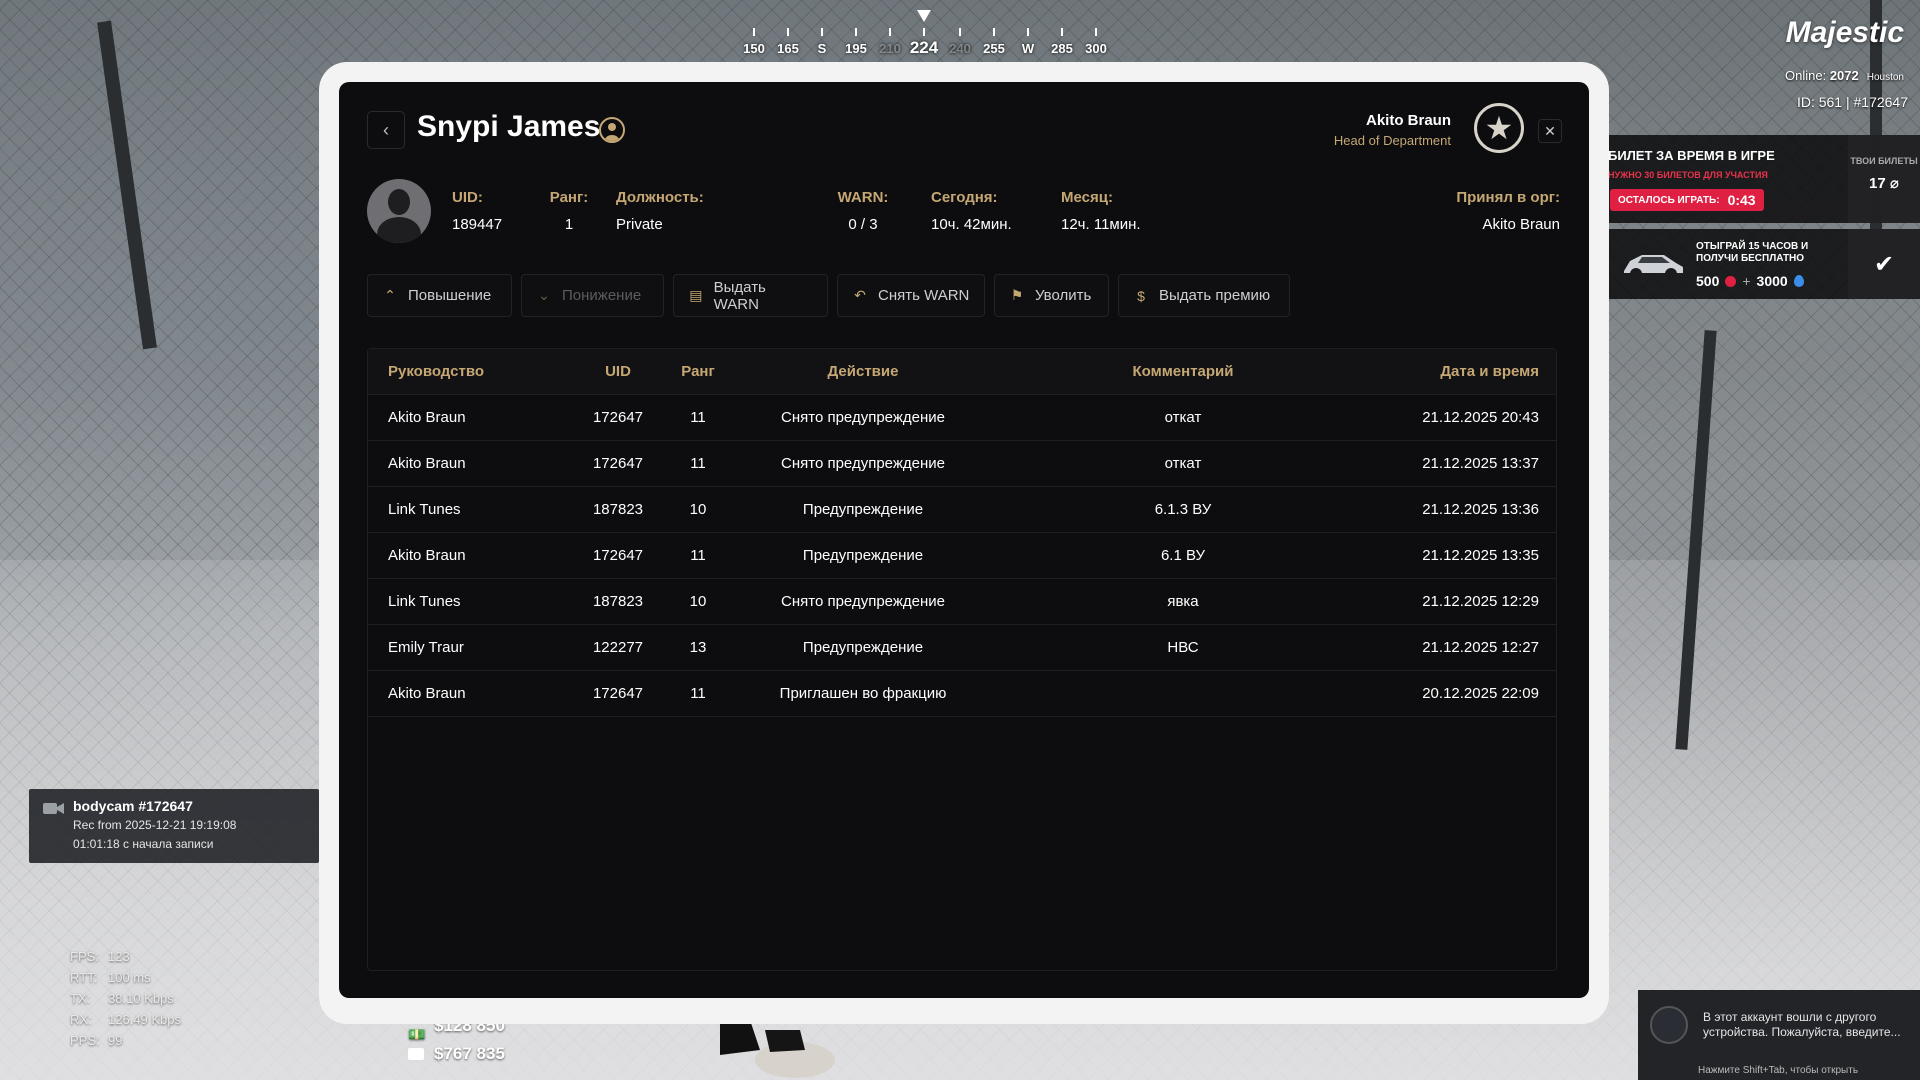 The width and height of the screenshot is (1920, 1080). What do you see at coordinates (754, 48) in the screenshot?
I see `compass-label: 150` at bounding box center [754, 48].